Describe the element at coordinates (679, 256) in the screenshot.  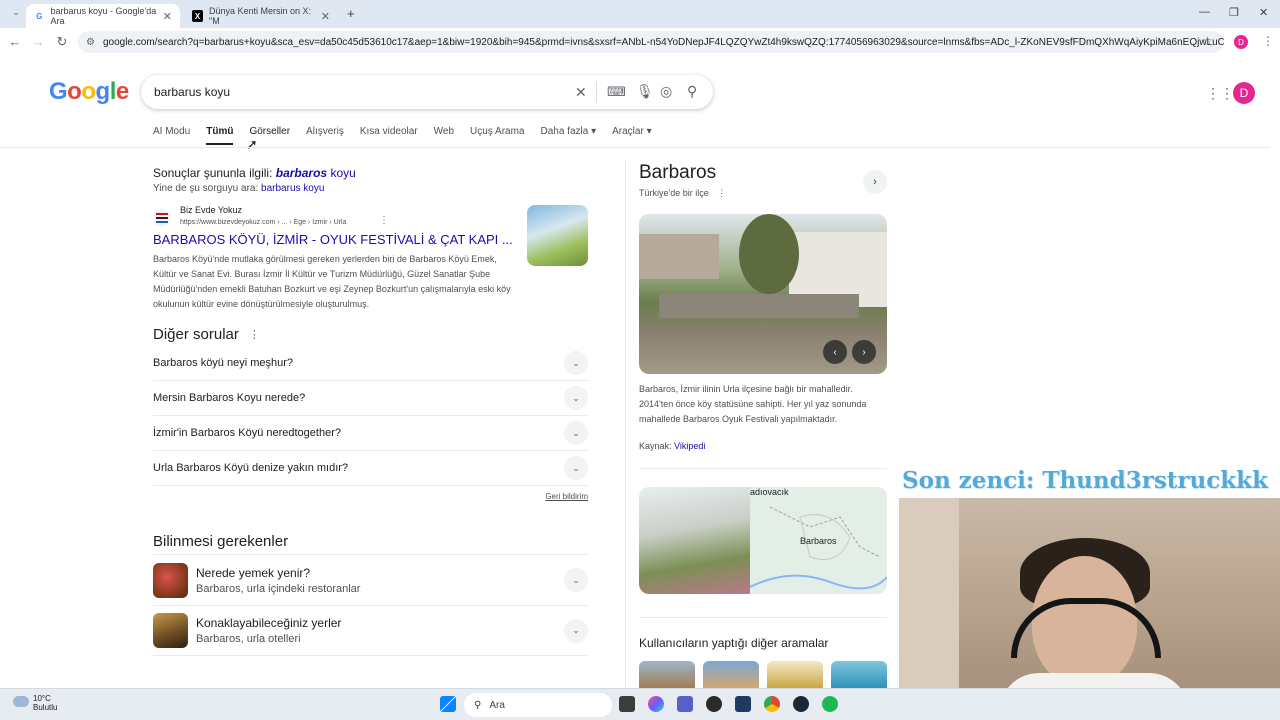
I see `house-shape` at that location.